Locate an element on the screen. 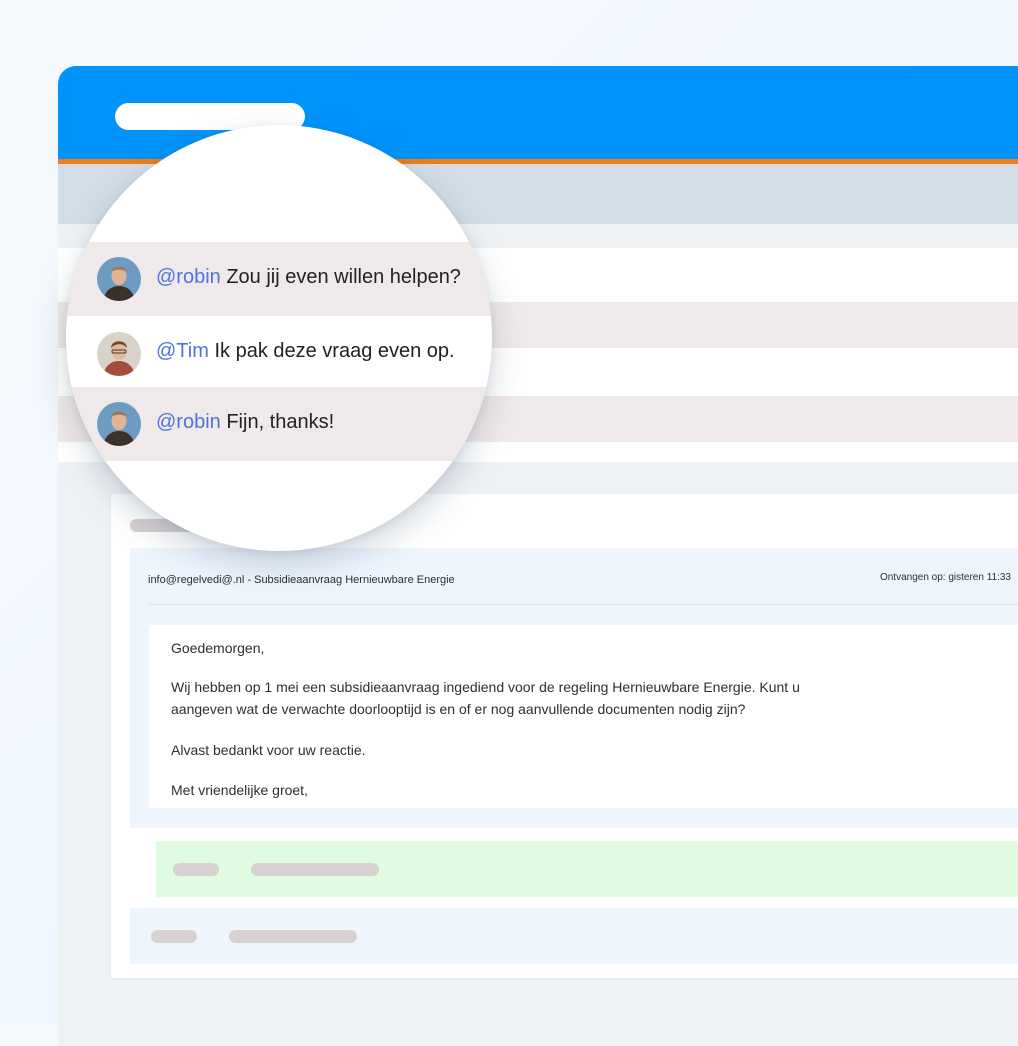 This screenshot has height=1046, width=1018. reply-action-bar is located at coordinates (587, 869).